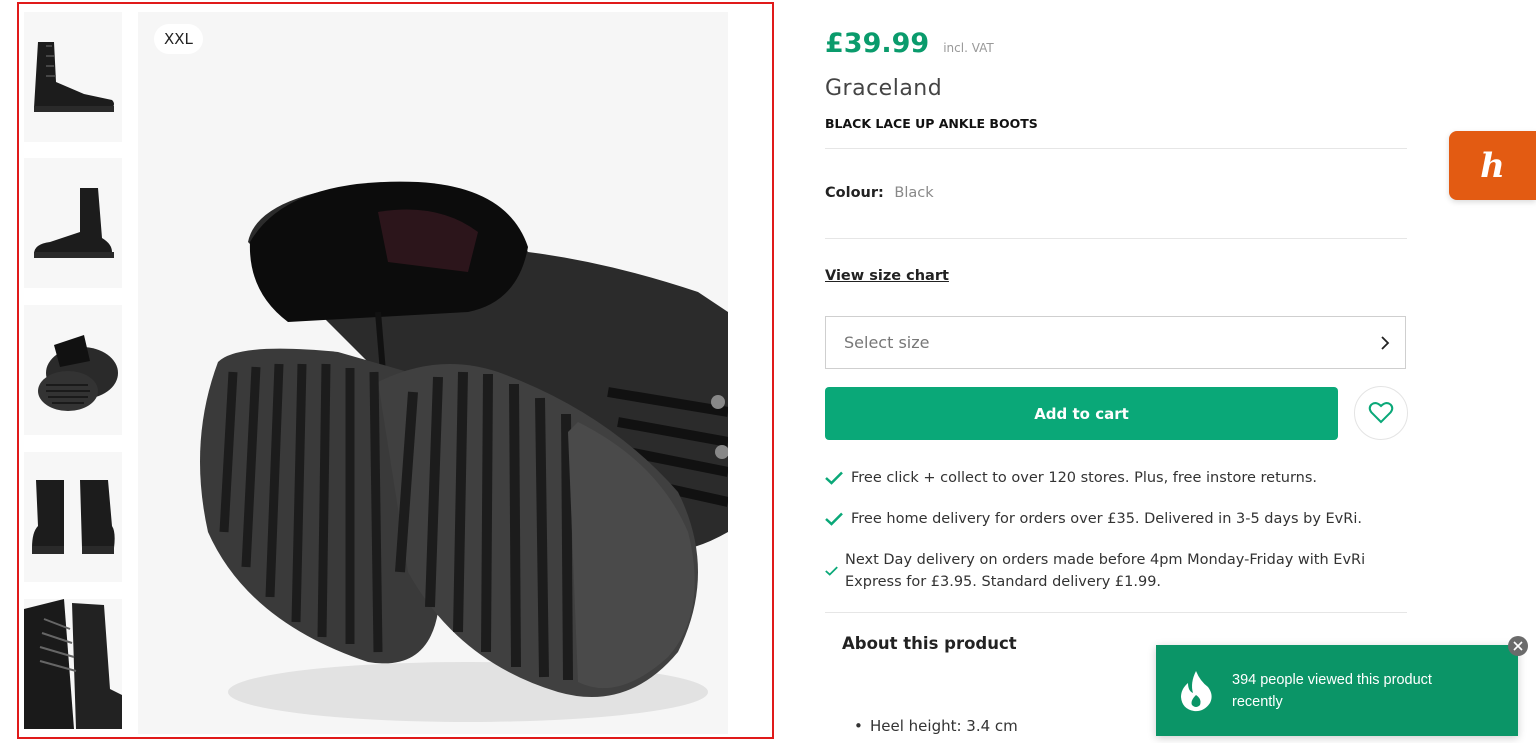 This screenshot has width=1536, height=743. Describe the element at coordinates (877, 43) in the screenshot. I see `product-price: £39.99` at that location.